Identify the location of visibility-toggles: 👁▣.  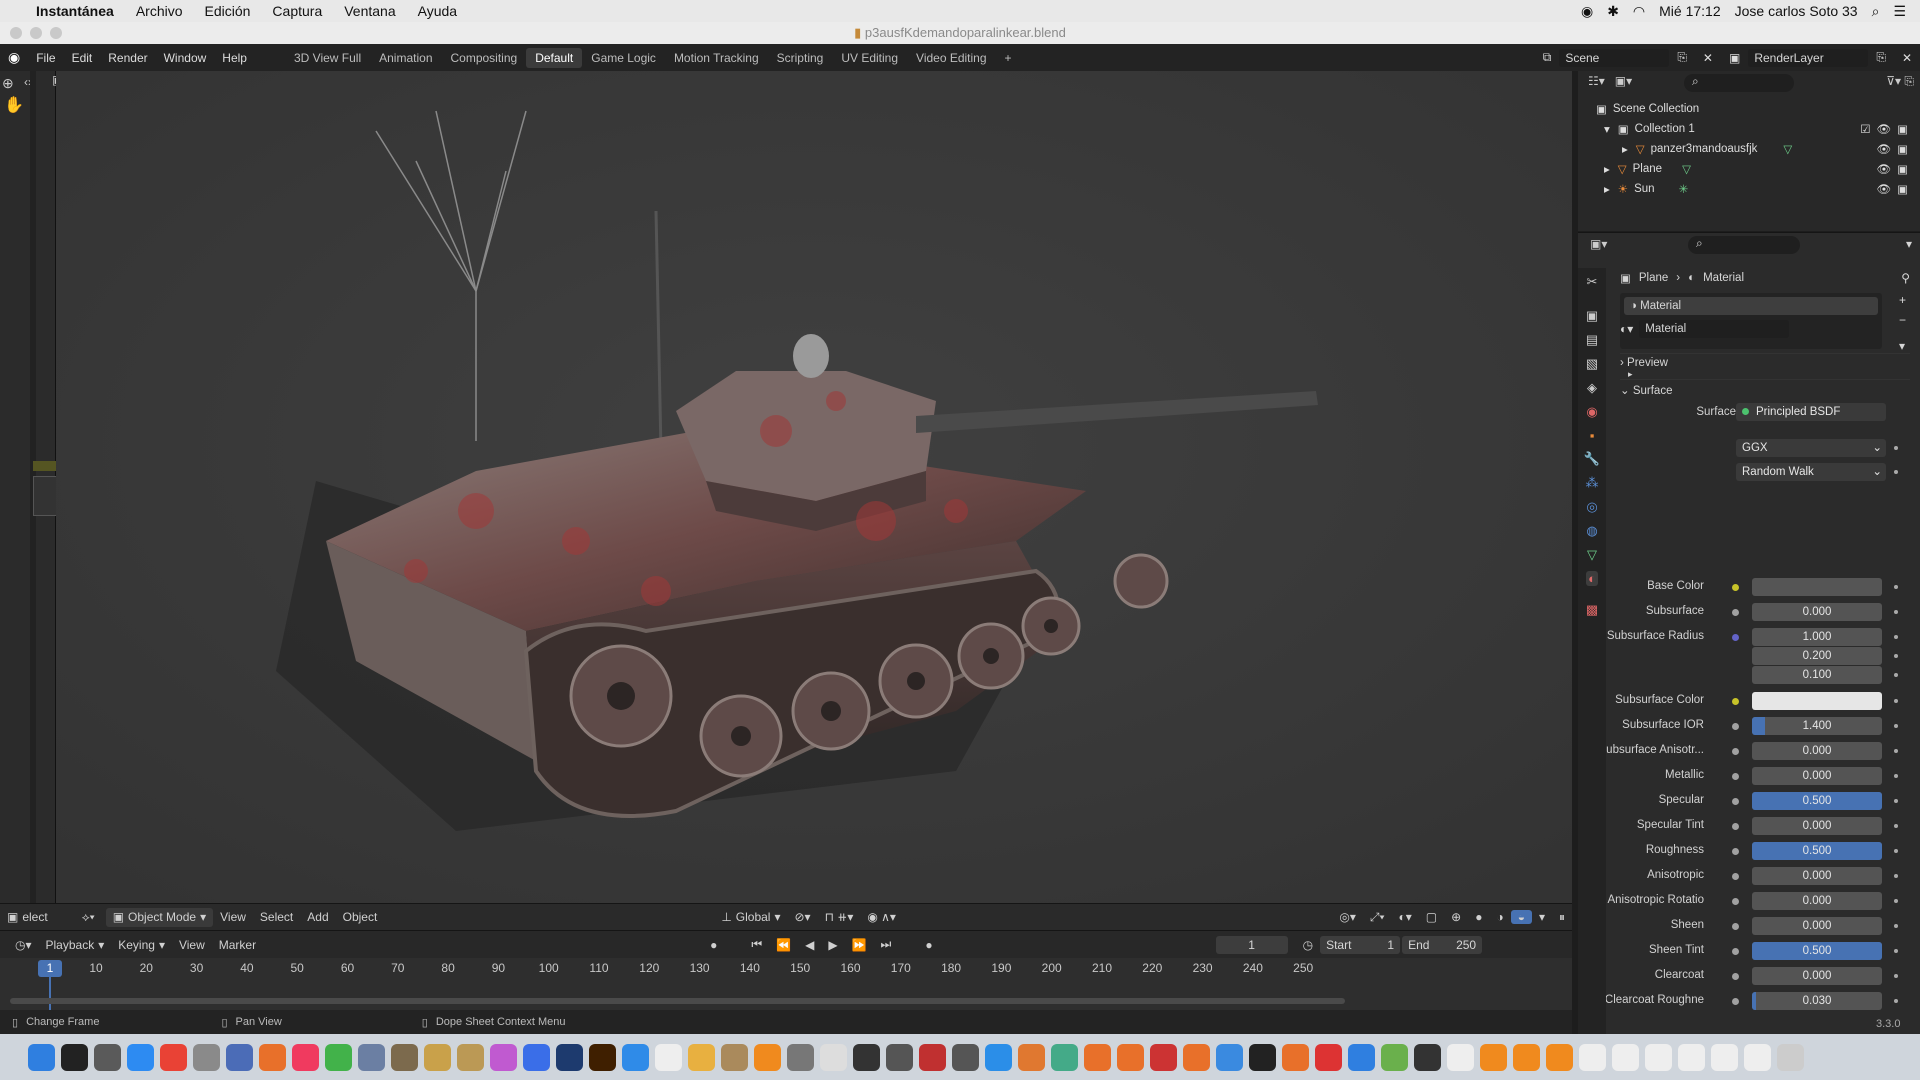
(1895, 149).